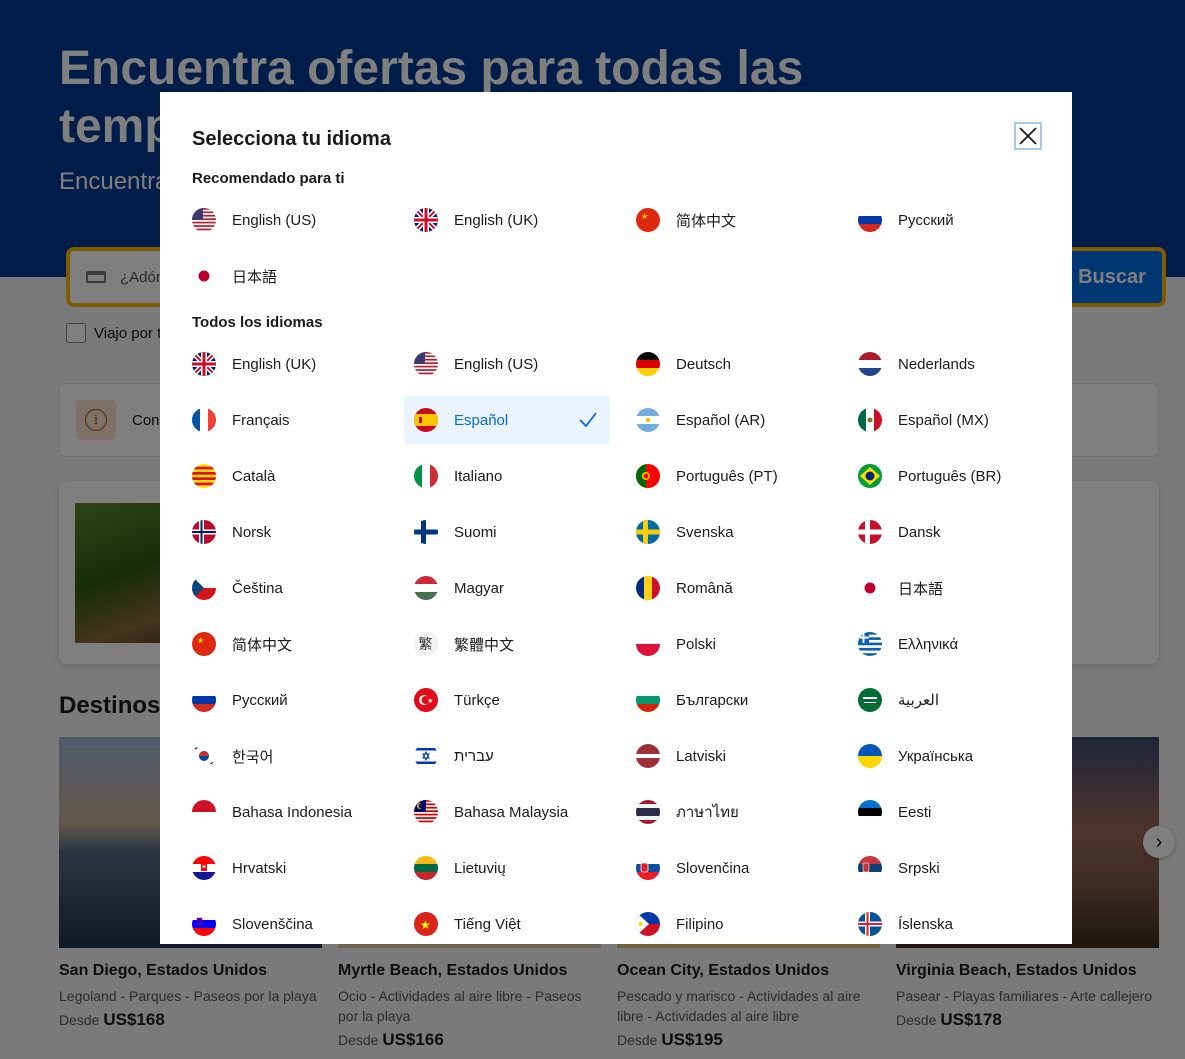 The height and width of the screenshot is (1059, 1185). What do you see at coordinates (951, 924) in the screenshot?
I see `language-option-is: Íslenska` at bounding box center [951, 924].